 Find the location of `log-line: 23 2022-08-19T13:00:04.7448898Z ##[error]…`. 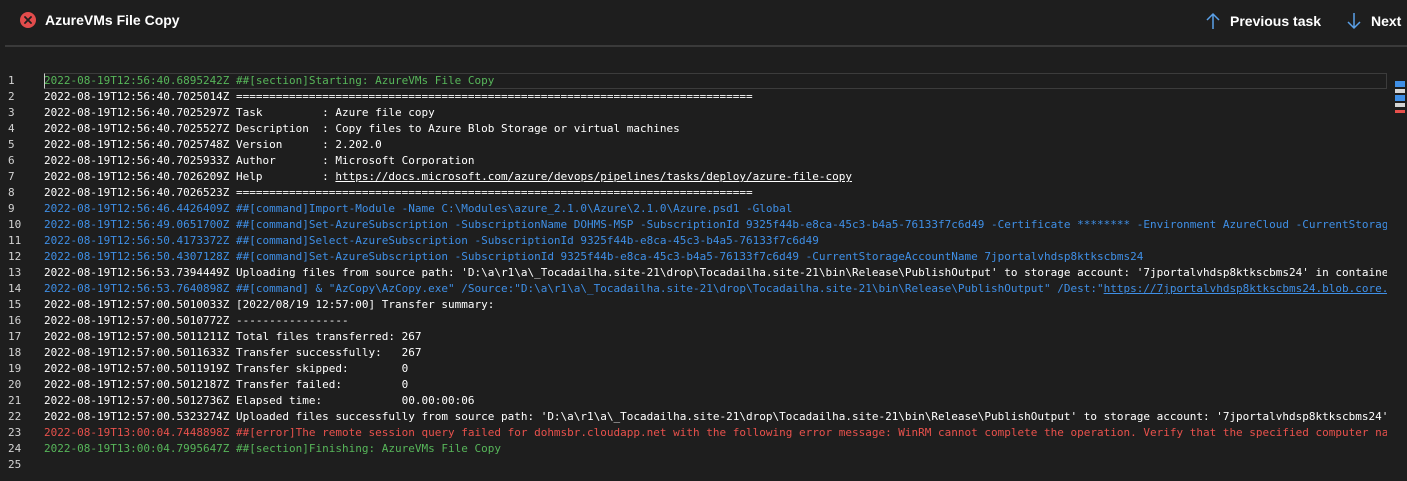

log-line: 23 2022-08-19T13:00:04.7448898Z ##[error]… is located at coordinates (693, 433).